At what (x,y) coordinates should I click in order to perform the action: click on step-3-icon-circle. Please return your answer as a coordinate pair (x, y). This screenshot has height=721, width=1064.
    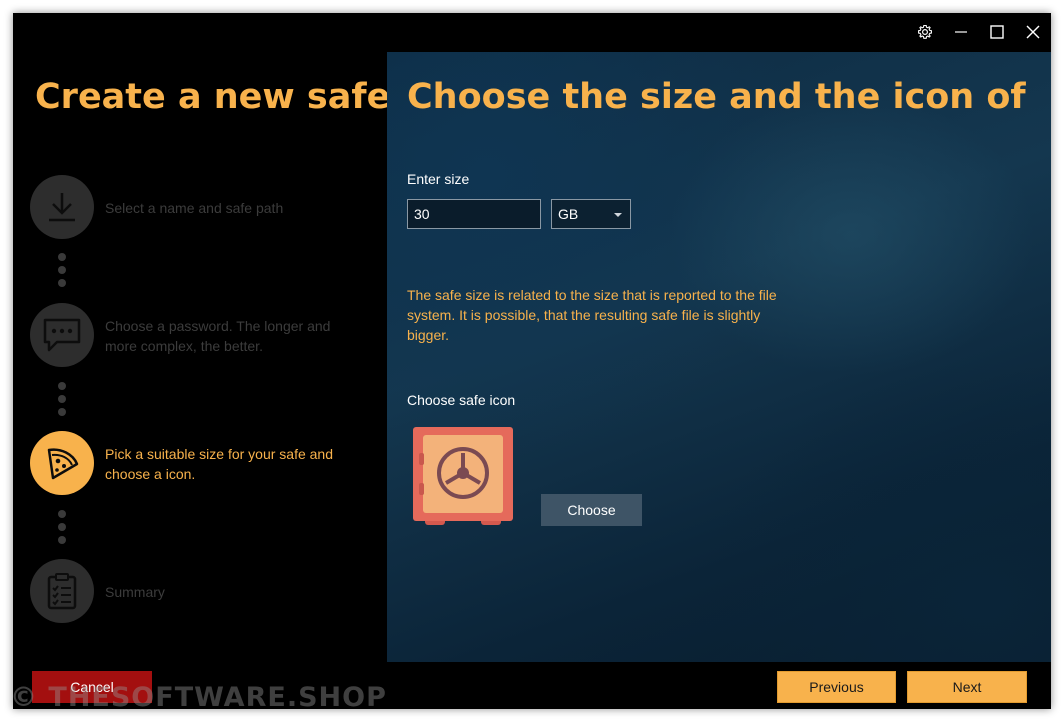
    Looking at the image, I should click on (62, 463).